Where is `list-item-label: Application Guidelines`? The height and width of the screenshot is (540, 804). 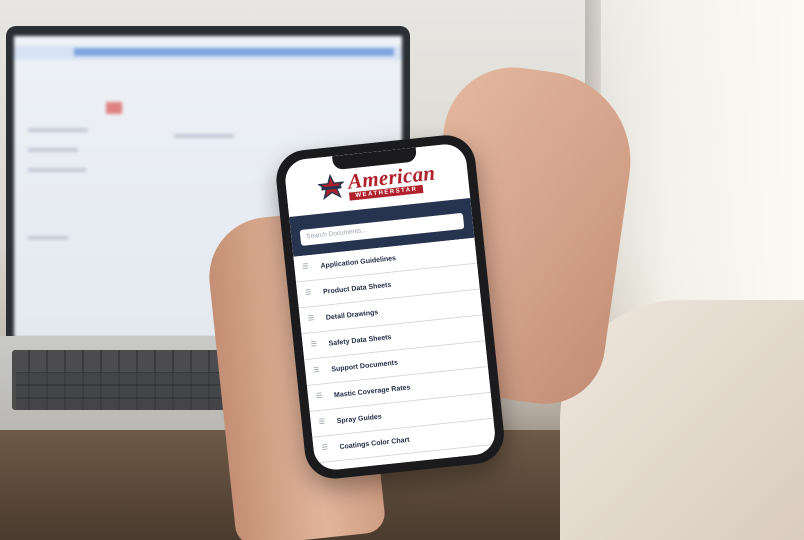
list-item-label: Application Guidelines is located at coordinates (358, 262).